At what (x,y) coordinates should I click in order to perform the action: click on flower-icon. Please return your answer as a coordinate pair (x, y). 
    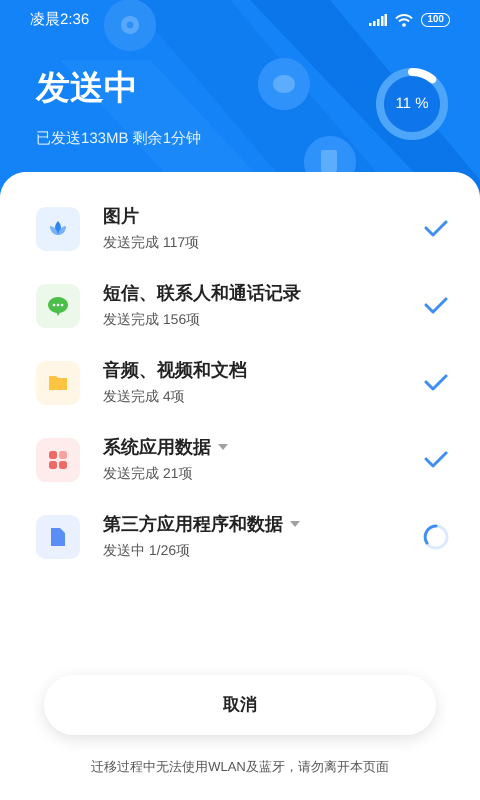
    Looking at the image, I should click on (58, 228).